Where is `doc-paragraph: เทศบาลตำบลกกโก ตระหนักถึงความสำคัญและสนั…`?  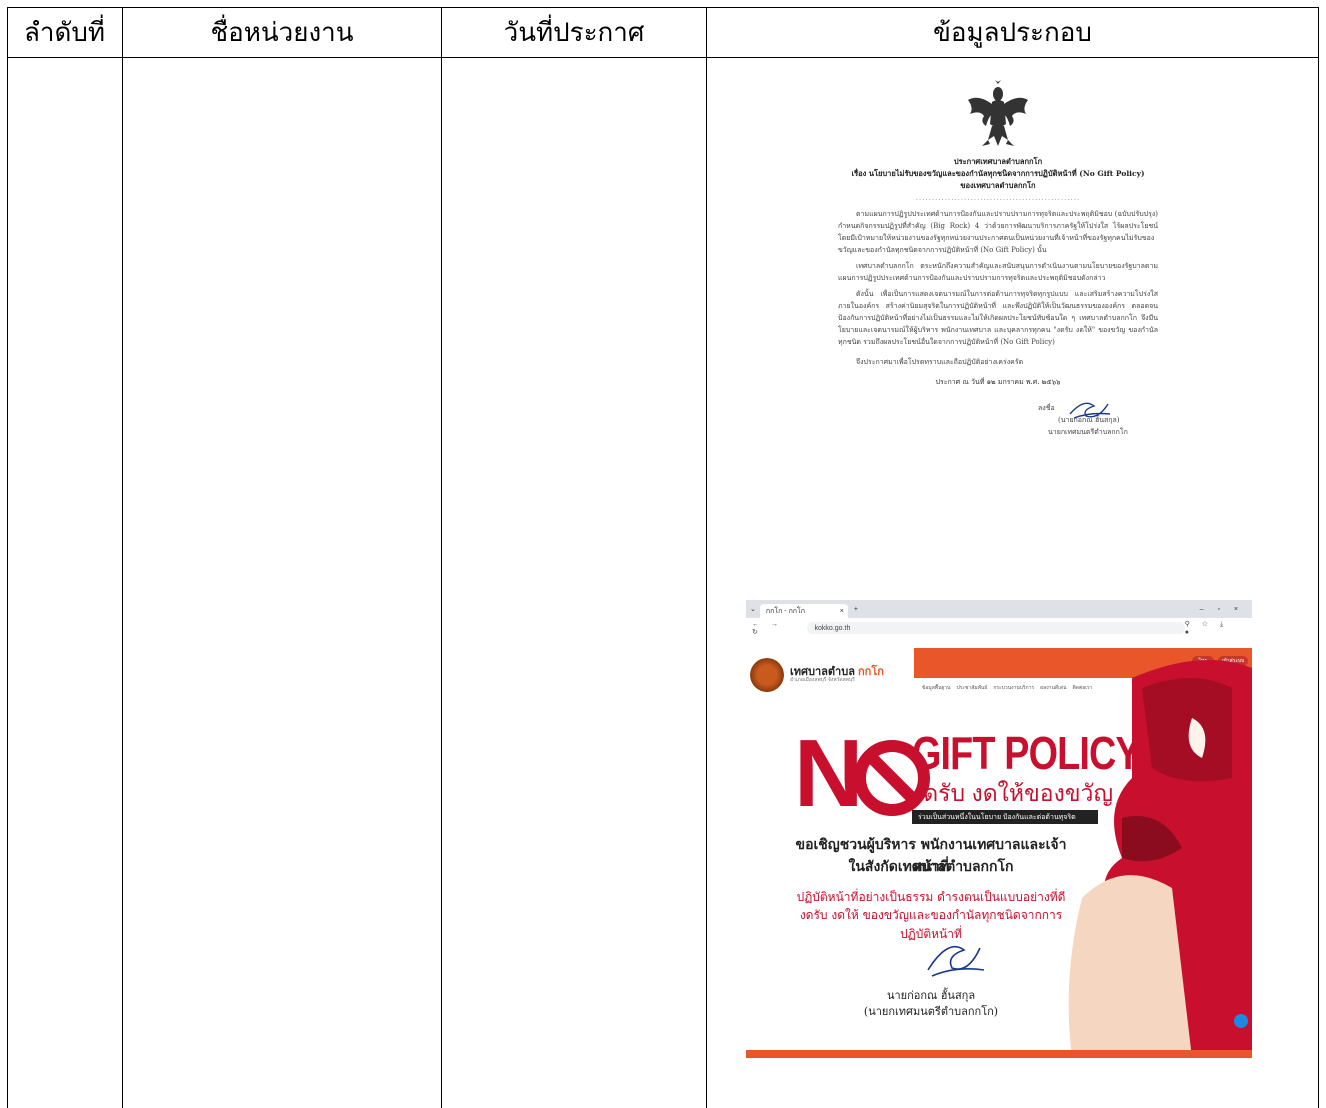
doc-paragraph: เทศบาลตำบลกกโก ตระหนักถึงความสำคัญและสนั… is located at coordinates (998, 272).